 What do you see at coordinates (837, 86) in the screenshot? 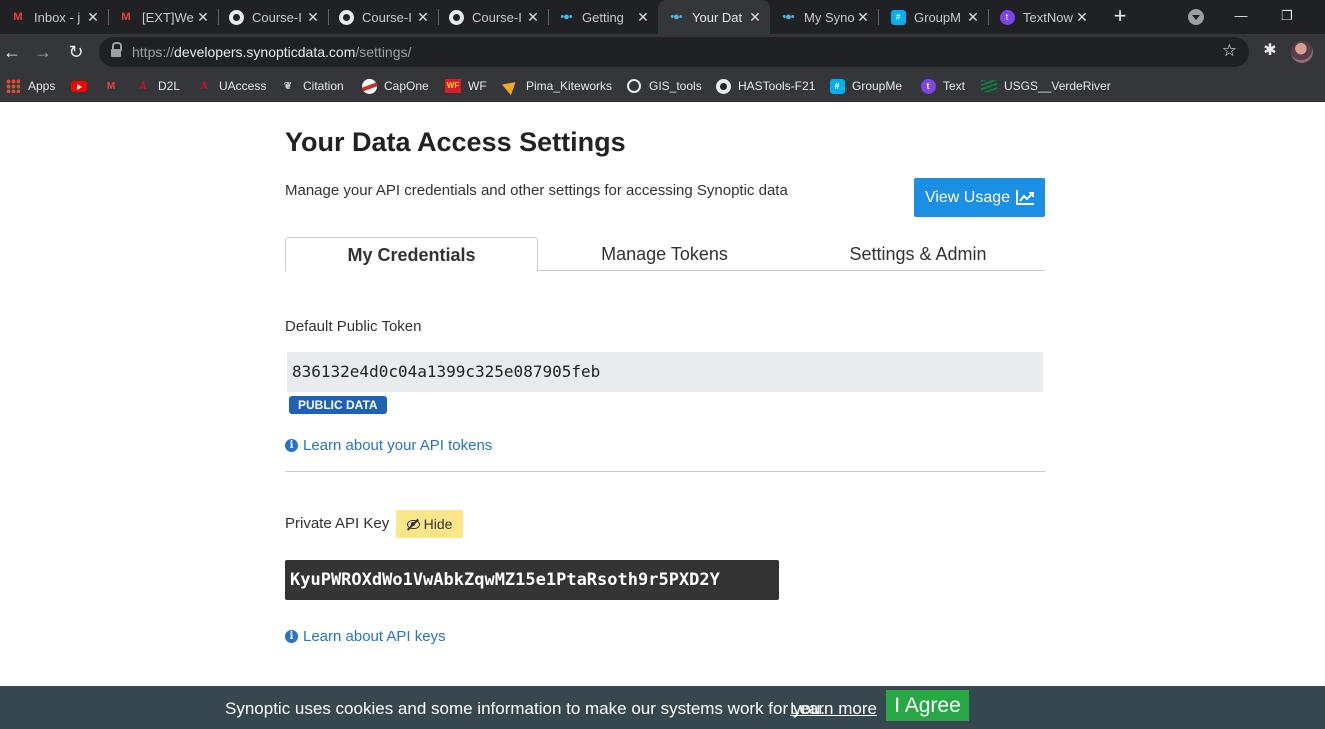
I see `groupme-icon: #` at bounding box center [837, 86].